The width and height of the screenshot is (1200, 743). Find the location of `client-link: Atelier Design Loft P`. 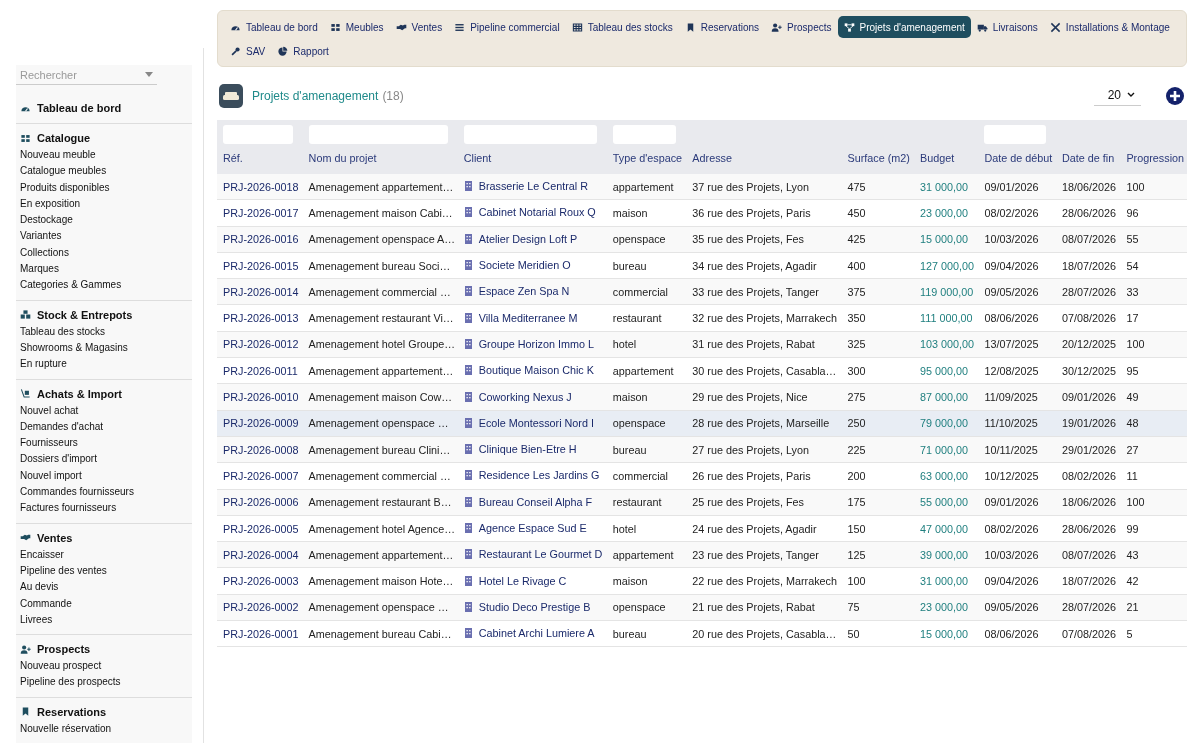

client-link: Atelier Design Loft P is located at coordinates (528, 238).